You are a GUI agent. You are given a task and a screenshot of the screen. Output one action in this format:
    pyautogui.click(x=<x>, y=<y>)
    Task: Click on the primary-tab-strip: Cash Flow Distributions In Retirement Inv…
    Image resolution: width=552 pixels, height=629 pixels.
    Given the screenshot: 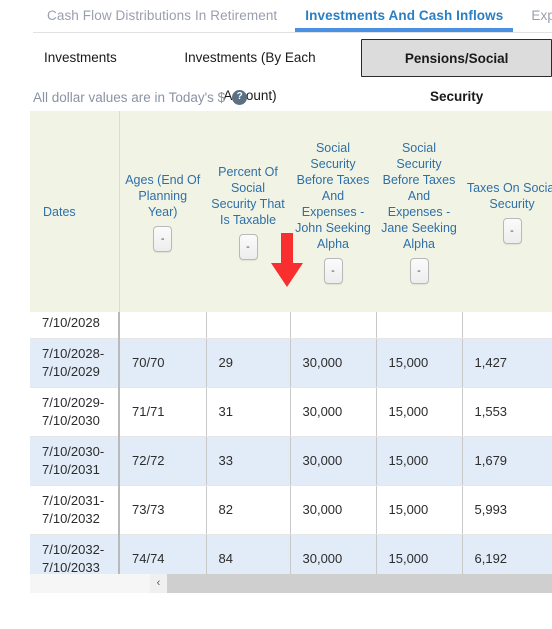 What is the action you would take?
    pyautogui.click(x=276, y=16)
    